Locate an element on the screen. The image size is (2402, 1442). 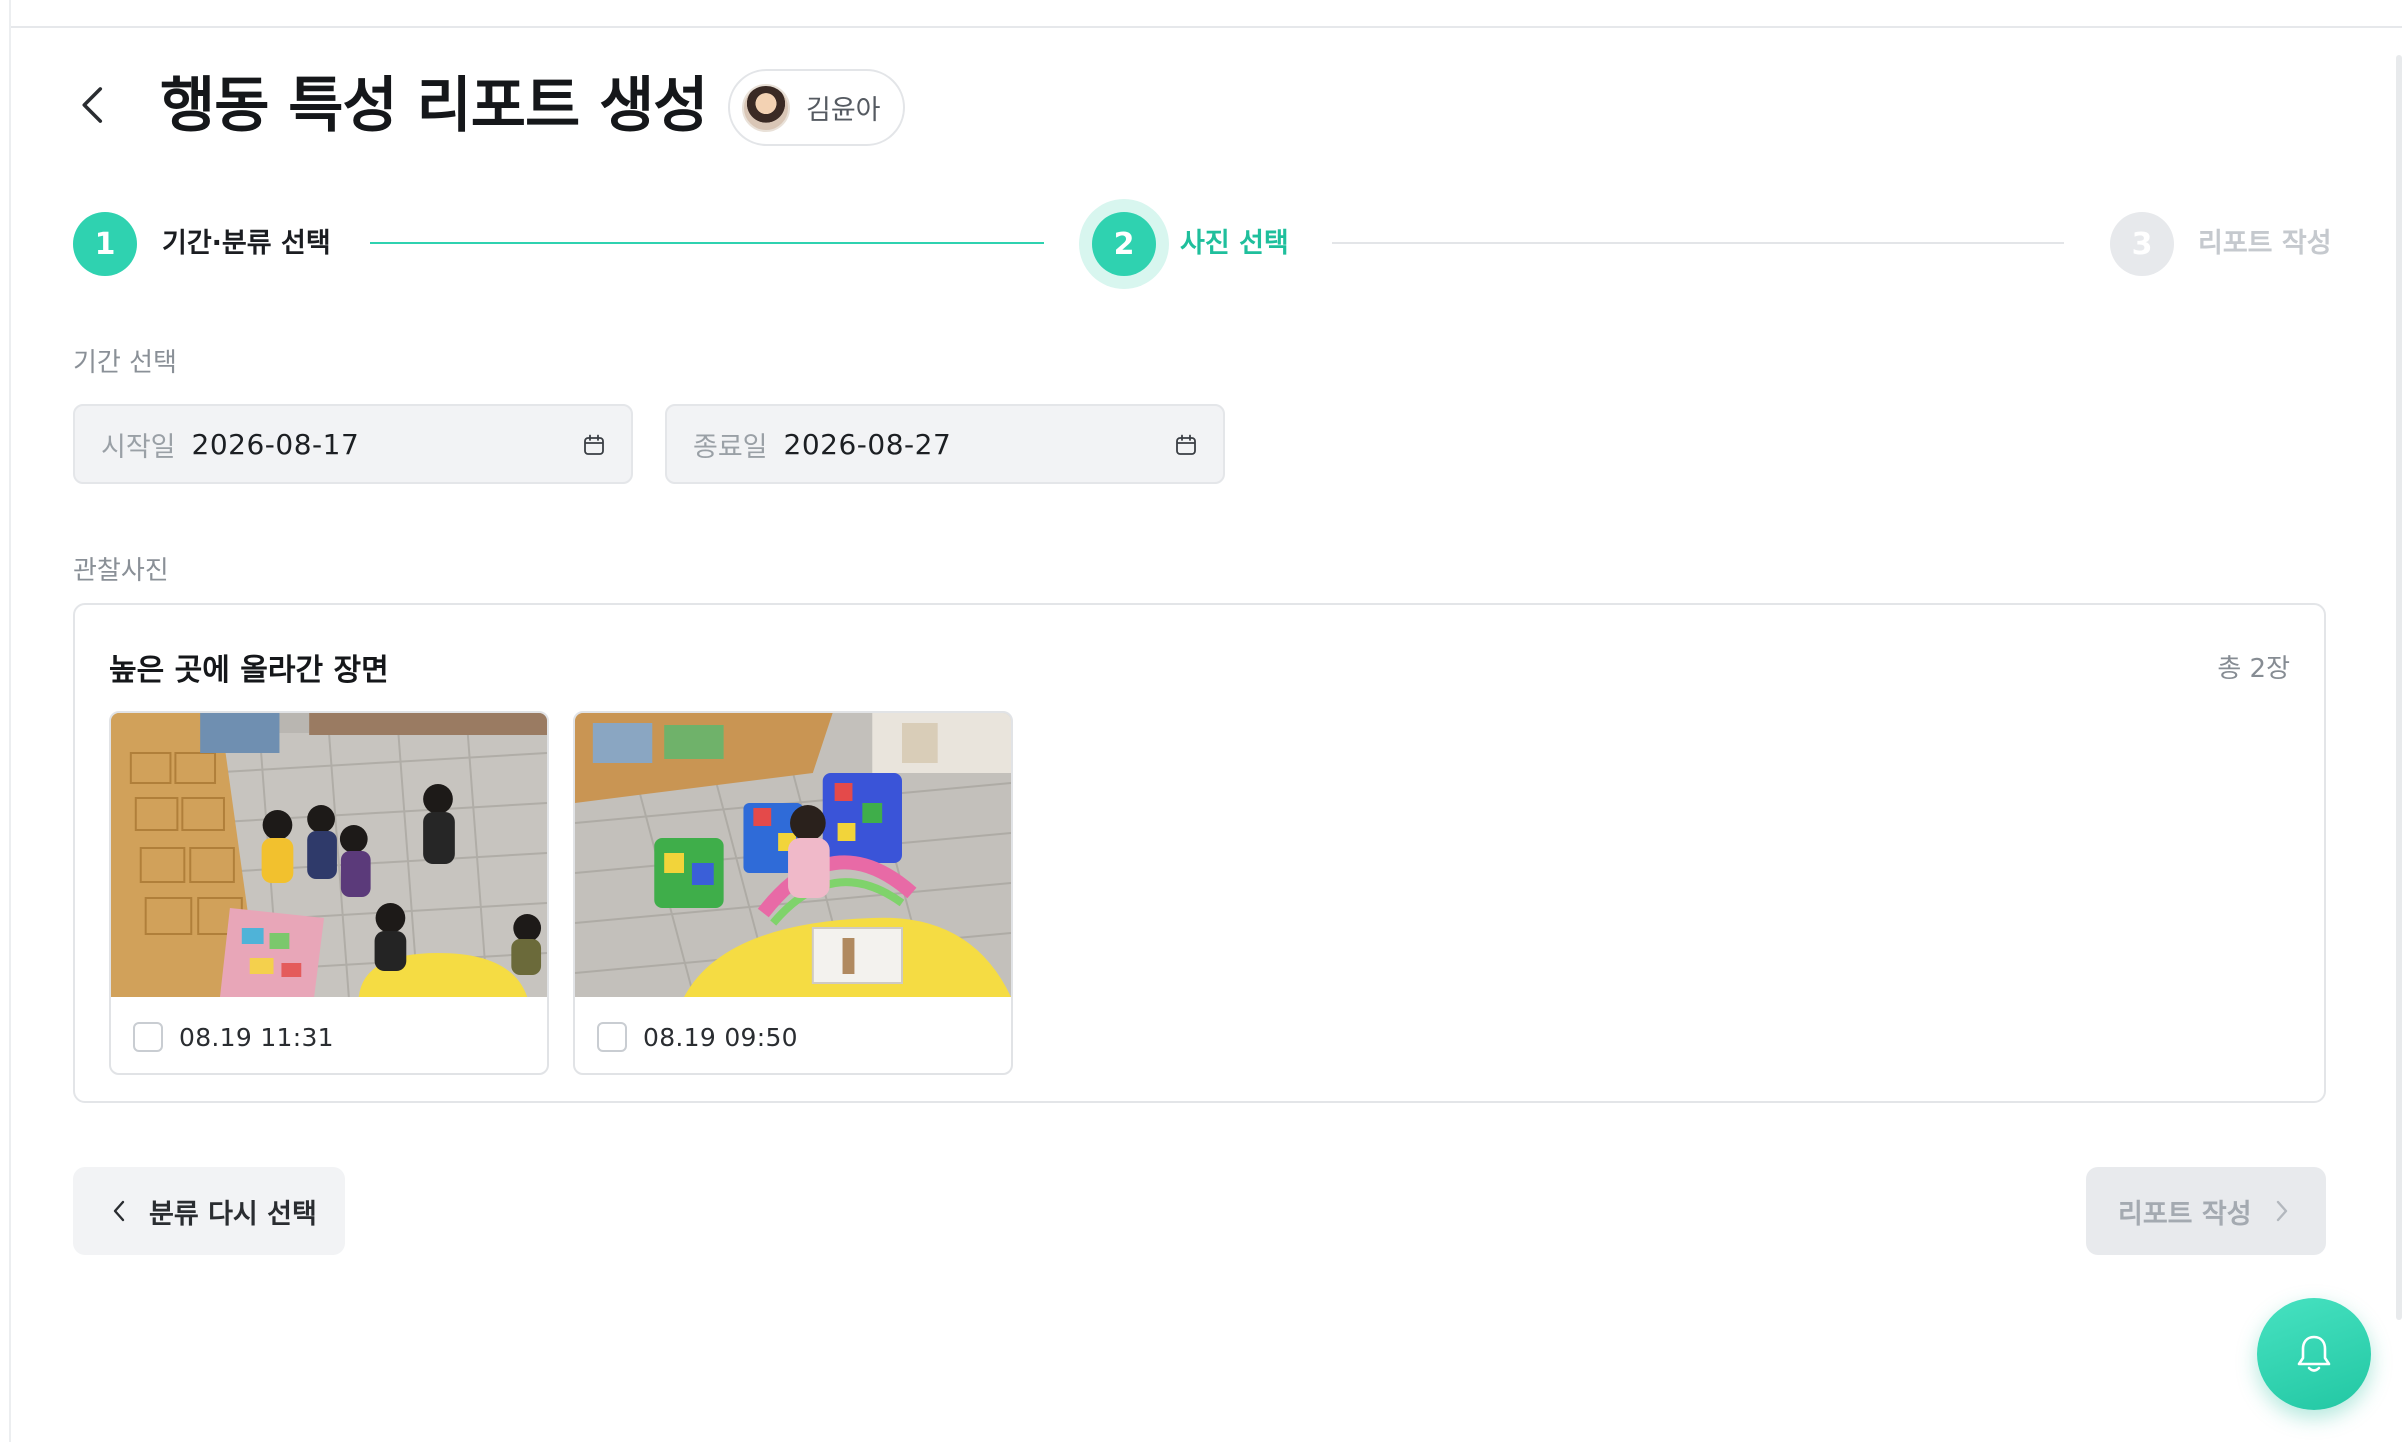
start-date-field: 시작일 2026-08-17 is located at coordinates (353, 444).